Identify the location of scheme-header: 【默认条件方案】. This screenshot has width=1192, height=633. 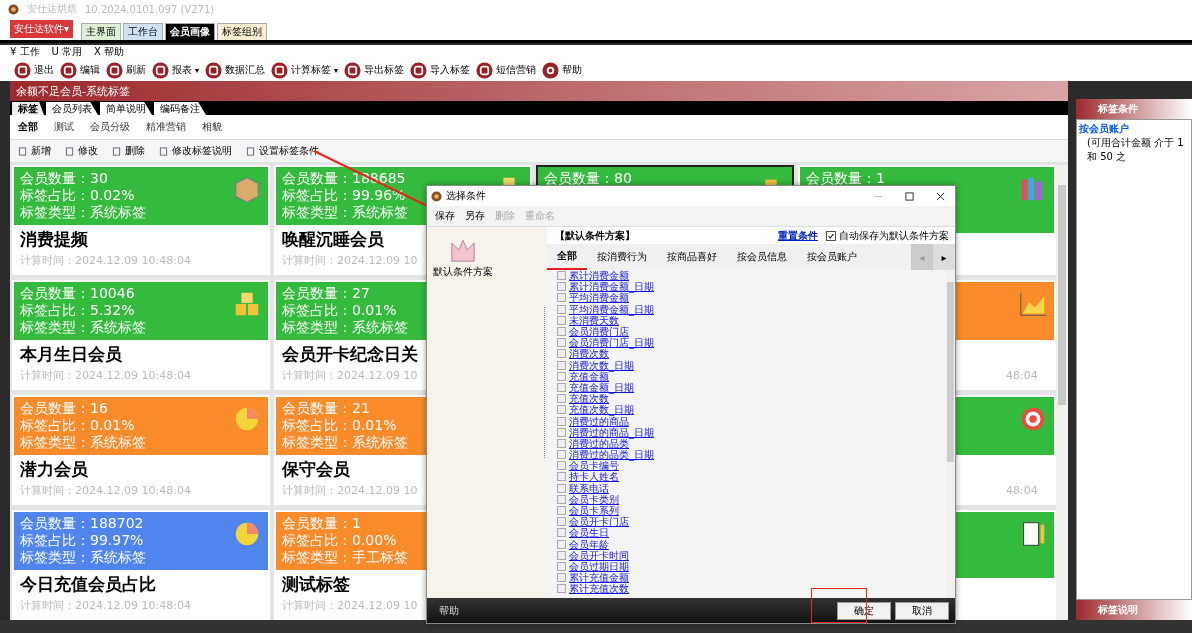
(595, 235).